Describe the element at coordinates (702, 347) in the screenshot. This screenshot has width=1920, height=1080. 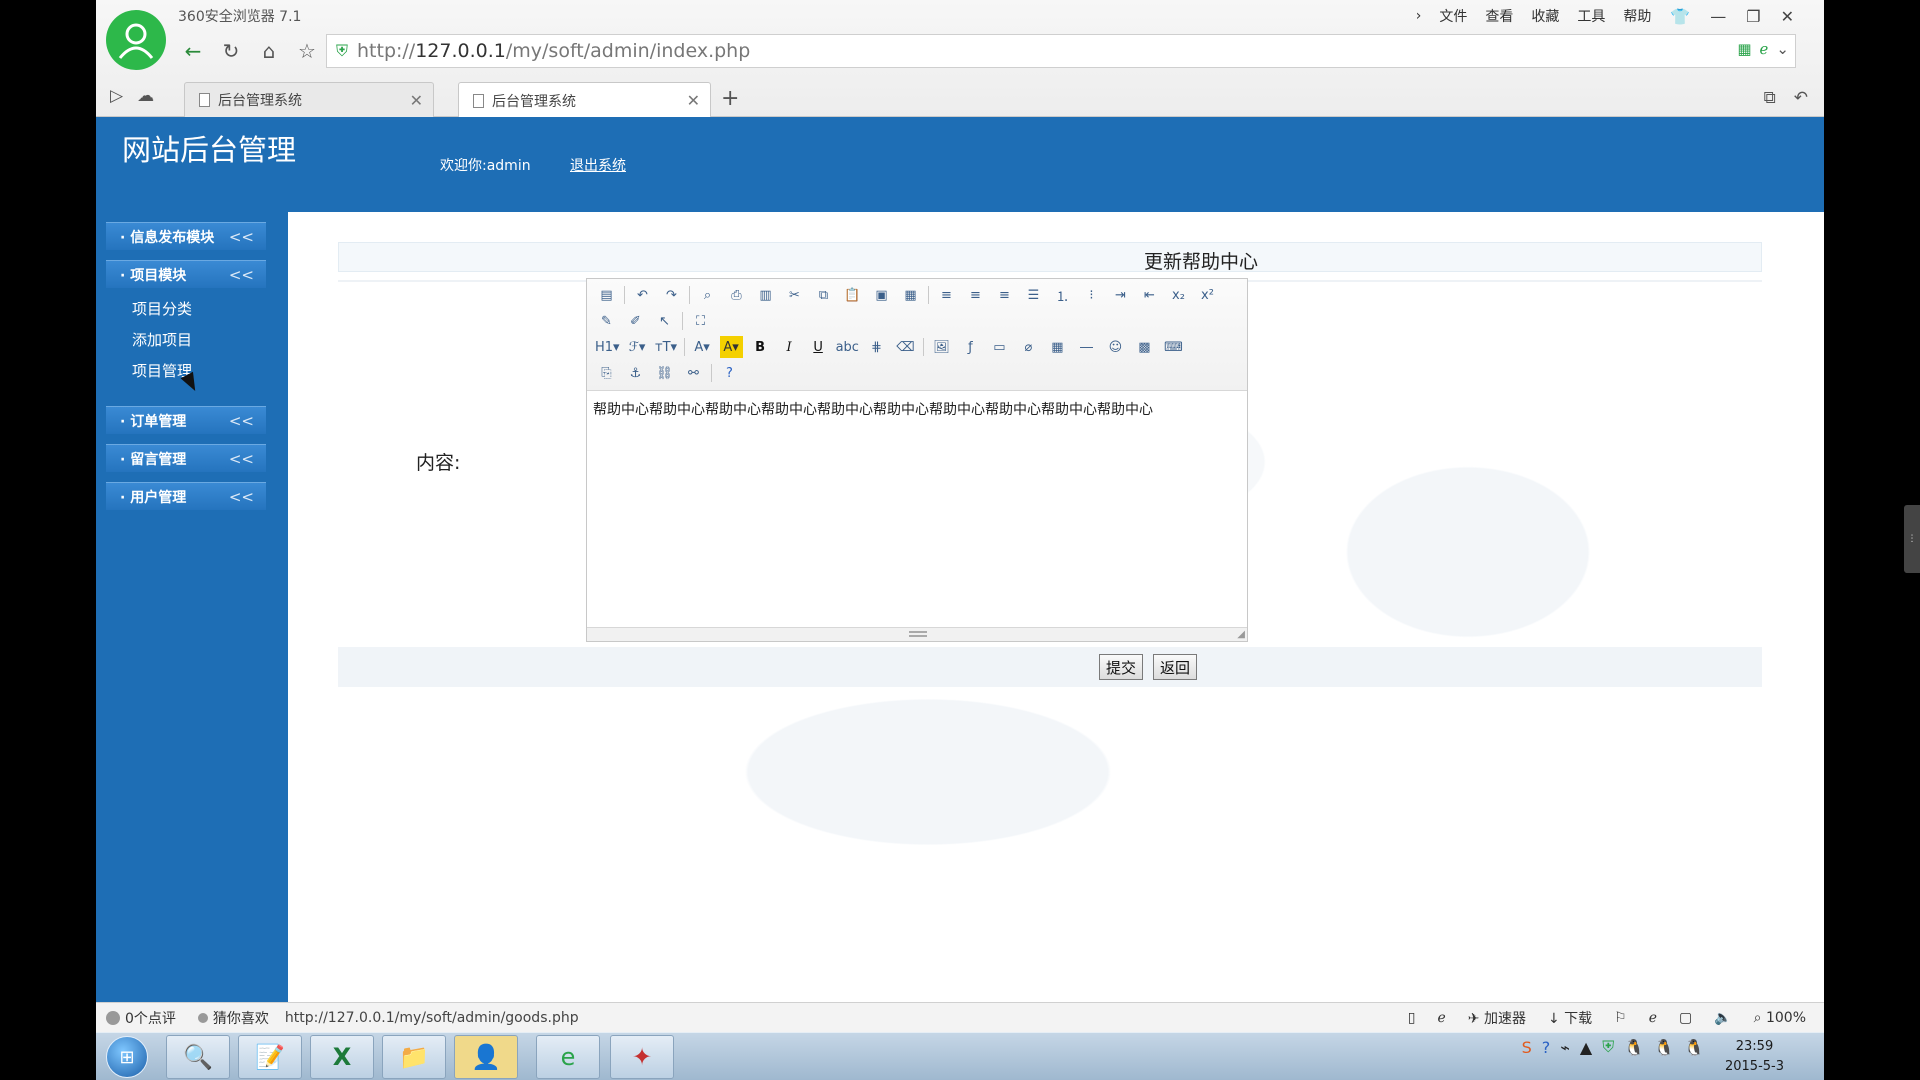
I see `font-color-icon: A▾` at that location.